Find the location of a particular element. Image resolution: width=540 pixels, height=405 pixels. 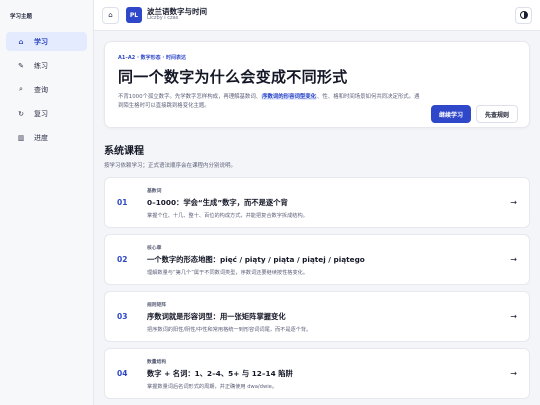

hero-title: 同一个数字为什么会变成不同形式 is located at coordinates (233, 77).